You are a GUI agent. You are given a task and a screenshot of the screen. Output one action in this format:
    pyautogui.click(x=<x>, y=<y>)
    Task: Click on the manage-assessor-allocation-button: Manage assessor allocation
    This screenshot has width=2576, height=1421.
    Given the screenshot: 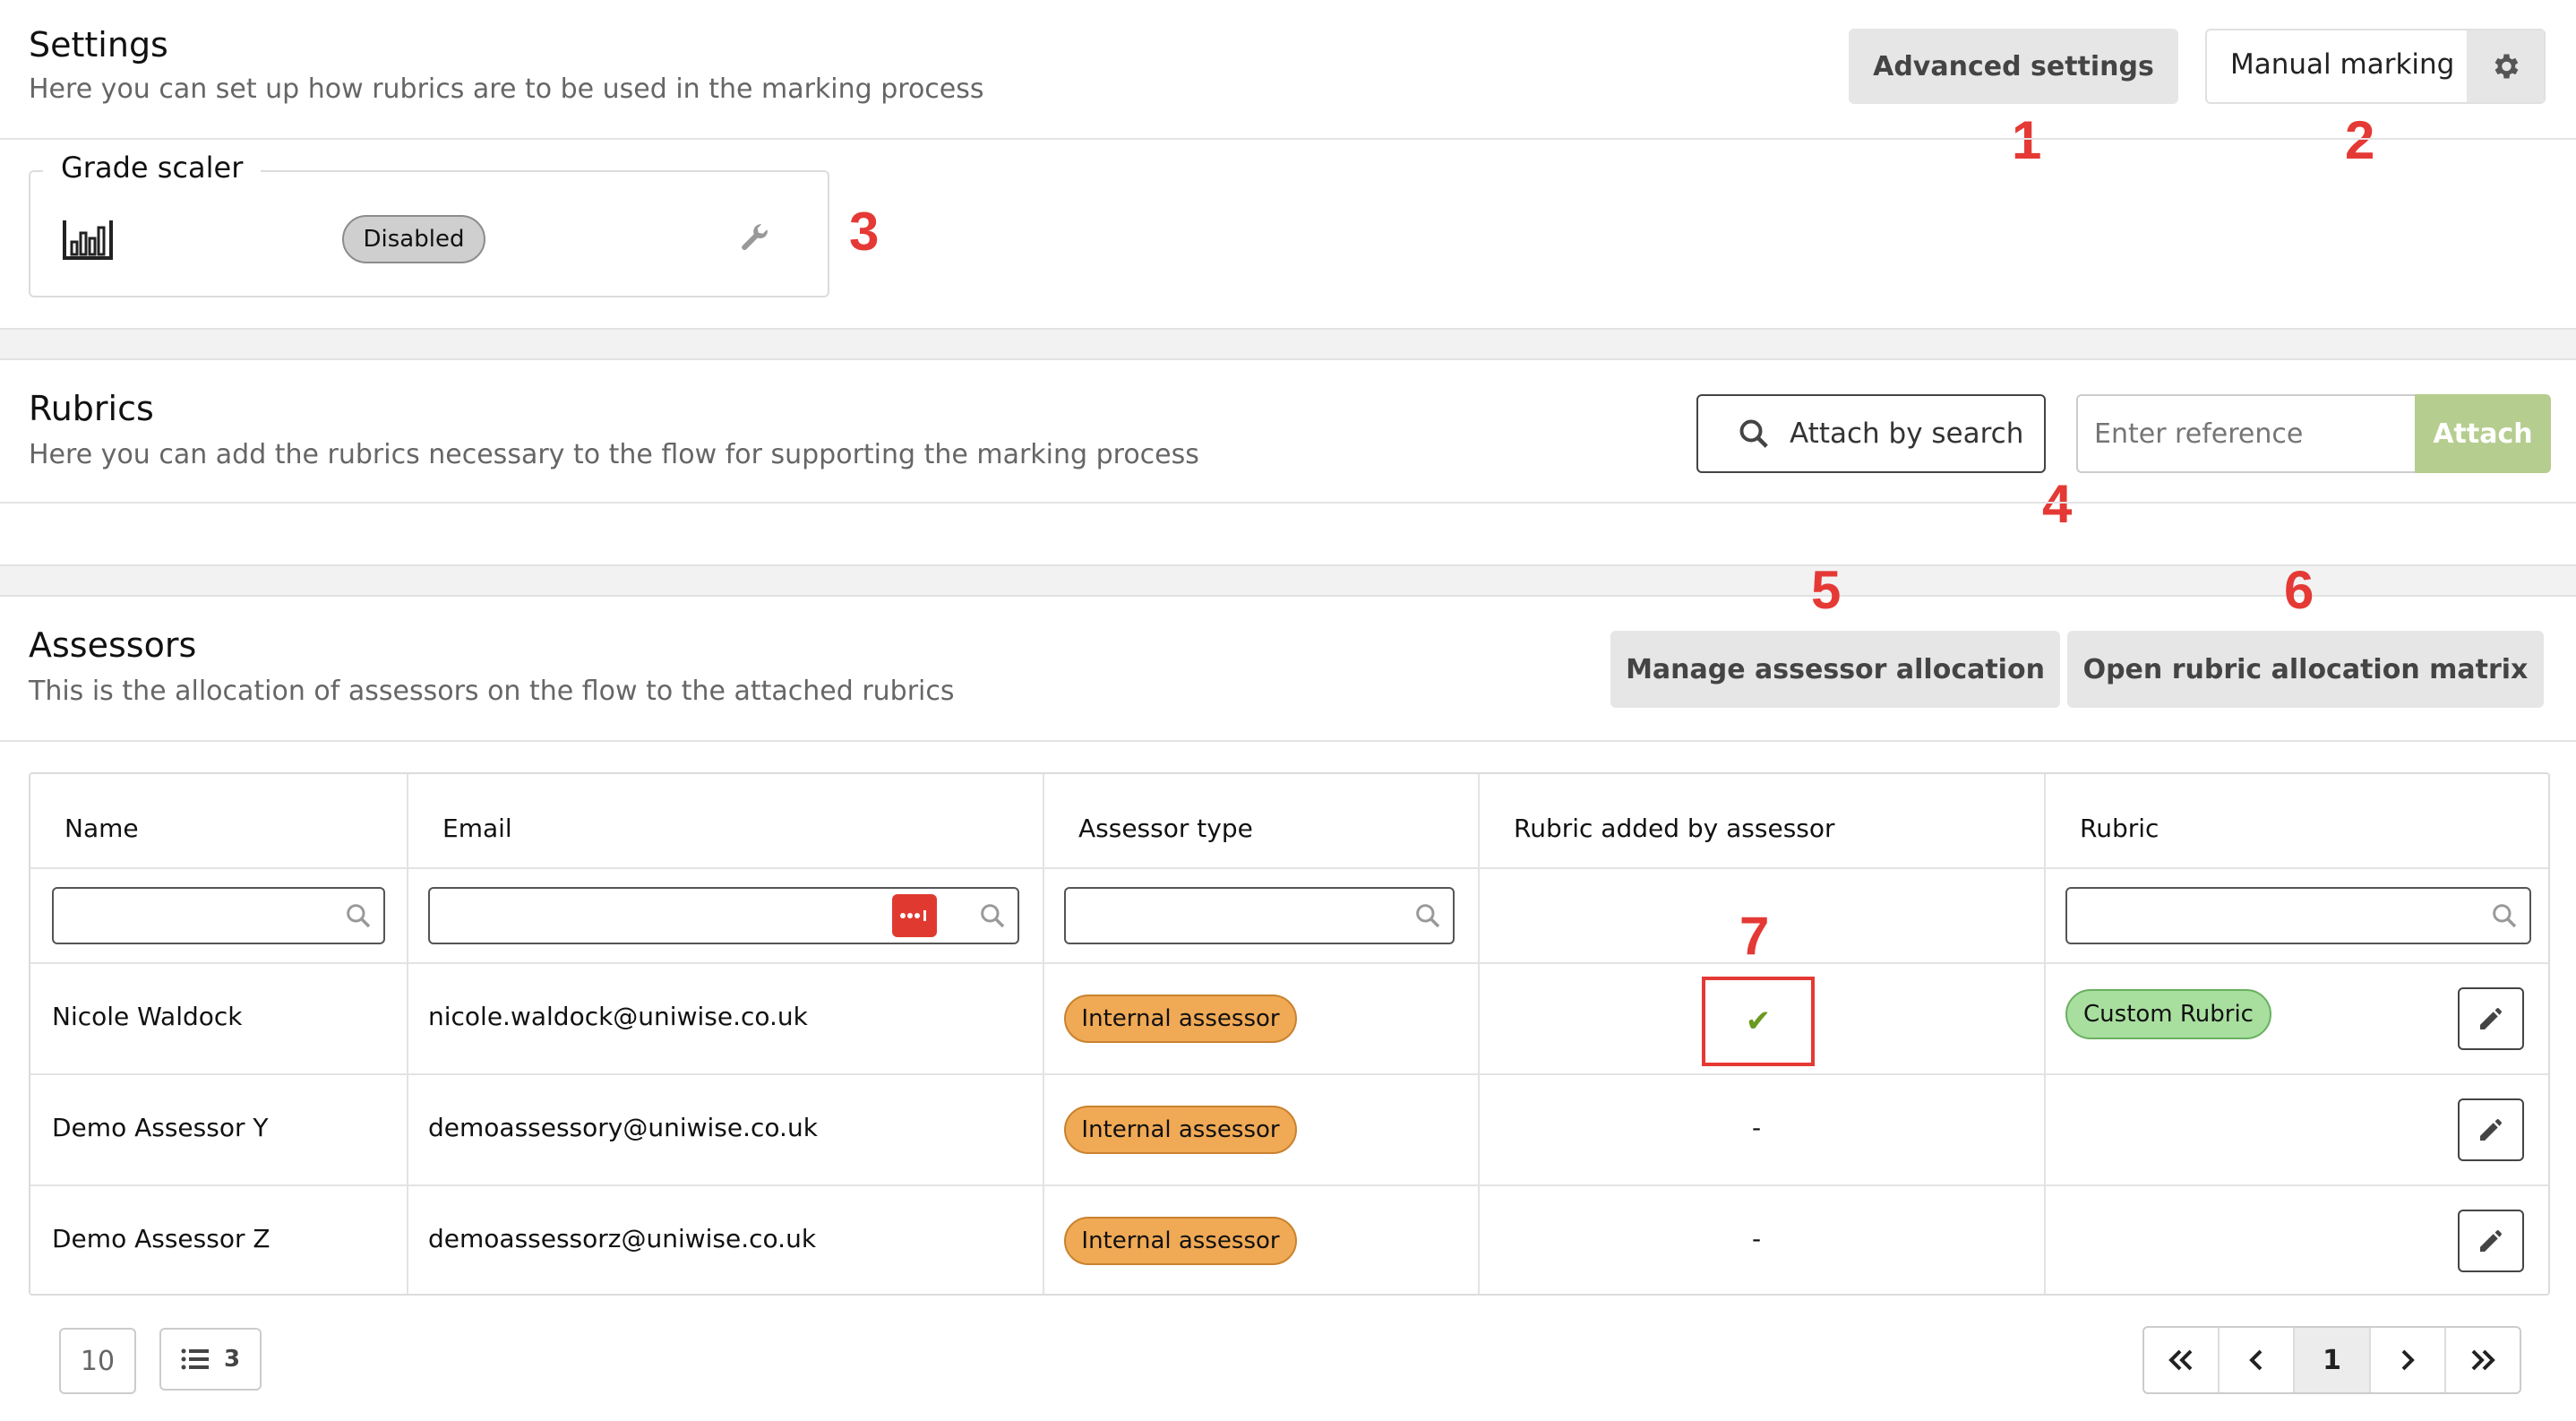 What is the action you would take?
    pyautogui.click(x=1835, y=669)
    